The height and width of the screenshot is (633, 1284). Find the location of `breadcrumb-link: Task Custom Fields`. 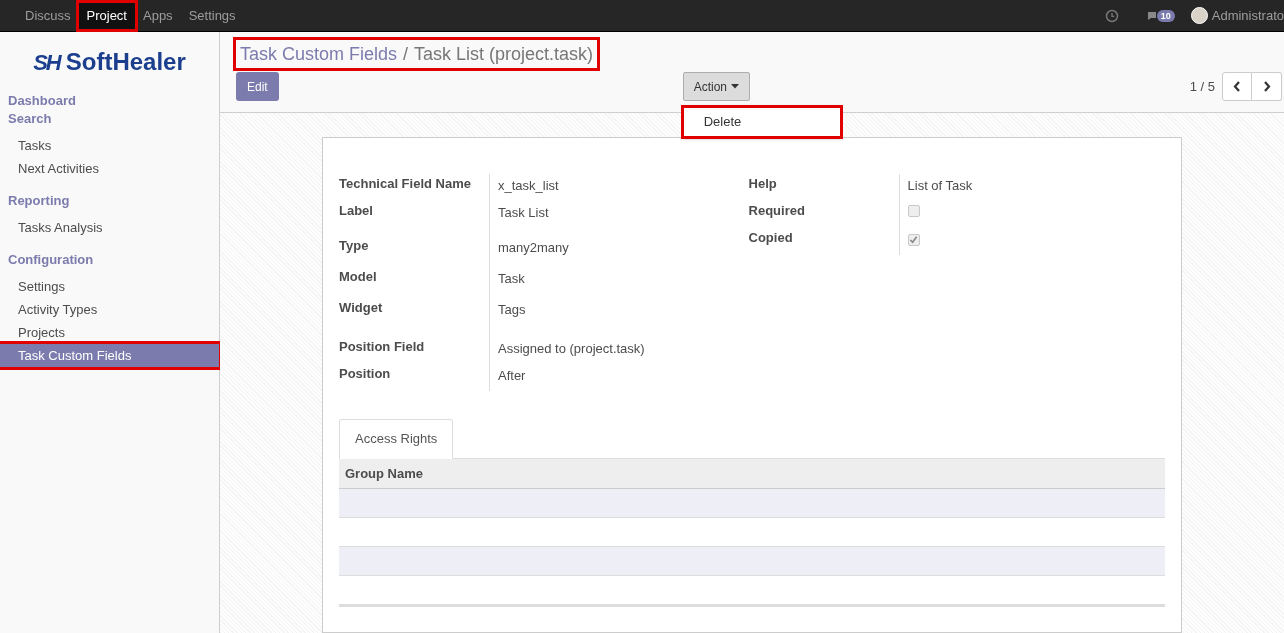

breadcrumb-link: Task Custom Fields is located at coordinates (319, 54).